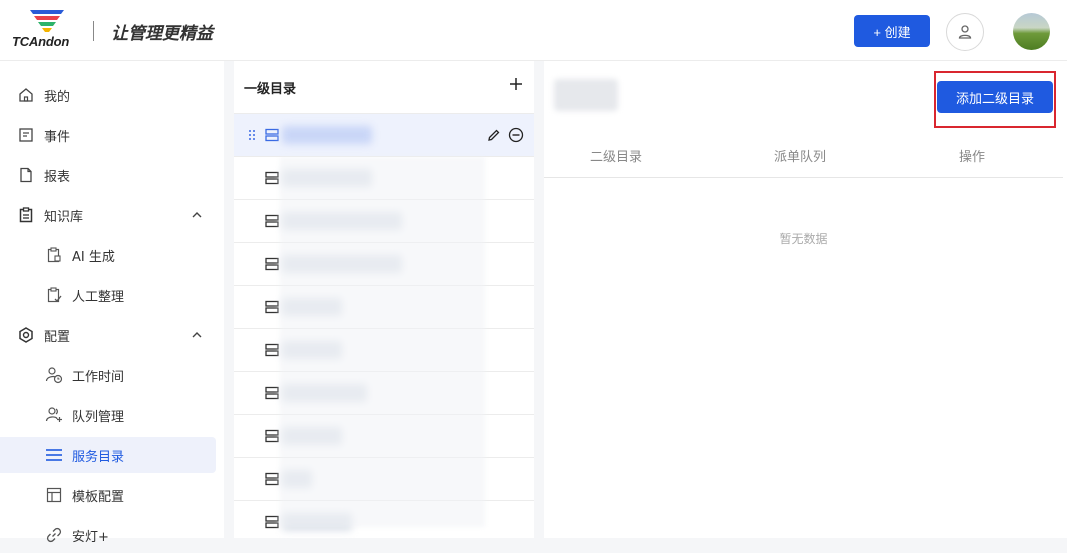  Describe the element at coordinates (47, 21) in the screenshot. I see `logo-mark-icon` at that location.